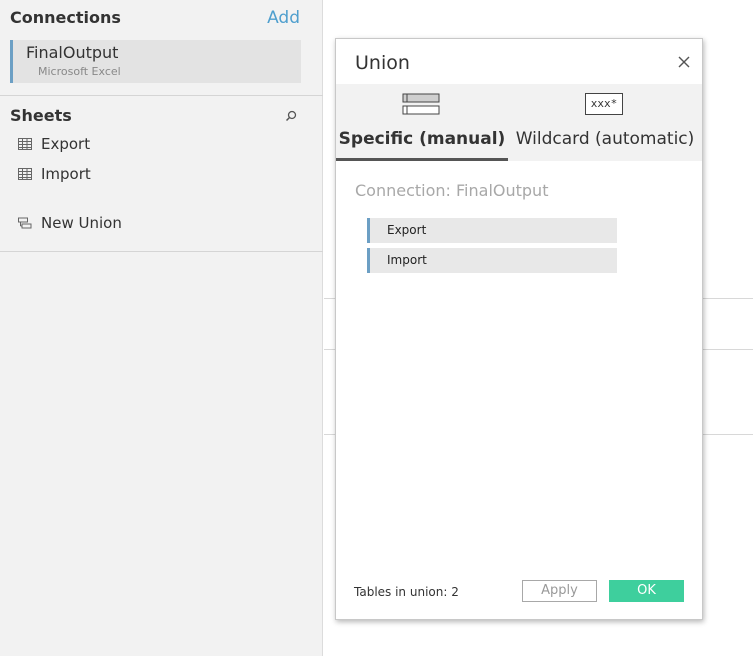 The height and width of the screenshot is (656, 753). Describe the element at coordinates (81, 223) in the screenshot. I see `new-union-label: New Union` at that location.